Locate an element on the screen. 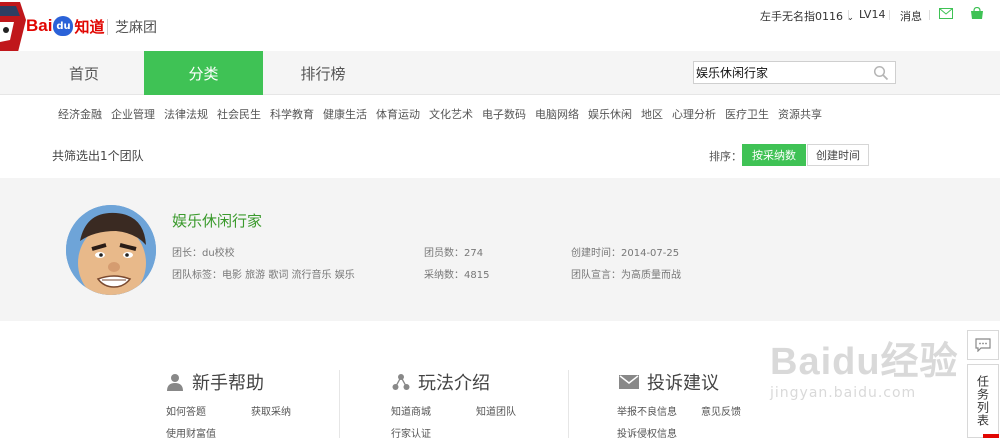  messages-link: 消息 is located at coordinates (911, 16).